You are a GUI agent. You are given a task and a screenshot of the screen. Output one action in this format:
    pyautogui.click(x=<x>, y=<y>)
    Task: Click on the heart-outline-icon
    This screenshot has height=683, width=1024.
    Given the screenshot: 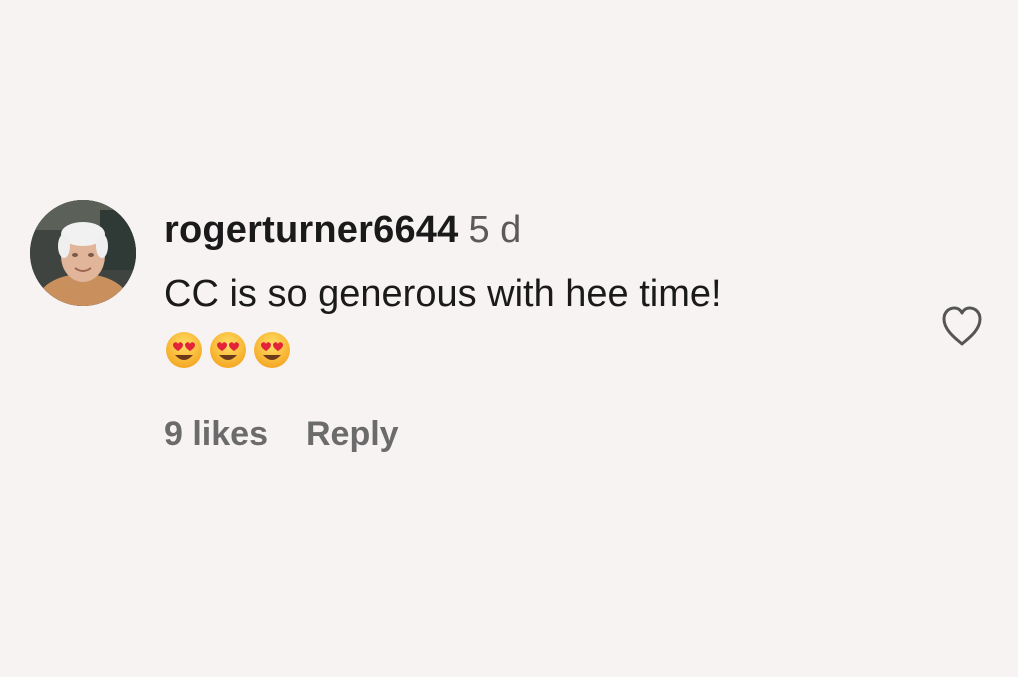 What is the action you would take?
    pyautogui.click(x=962, y=326)
    